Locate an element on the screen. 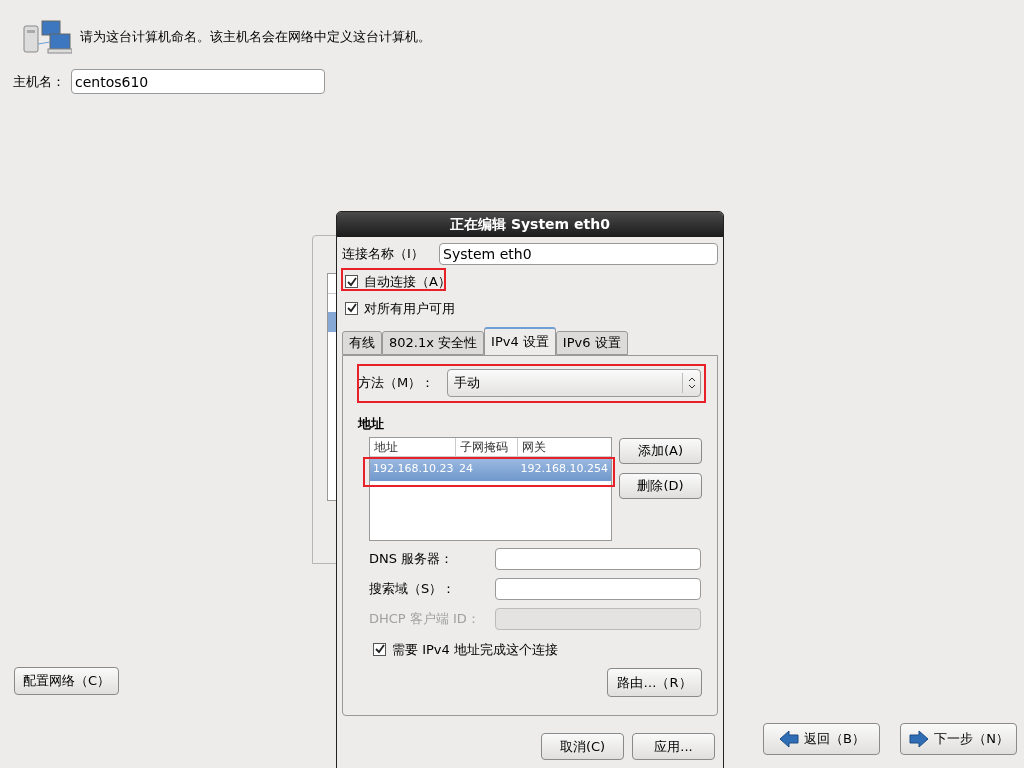 The image size is (1024, 768). hostname-field: centos610 is located at coordinates (198, 81).